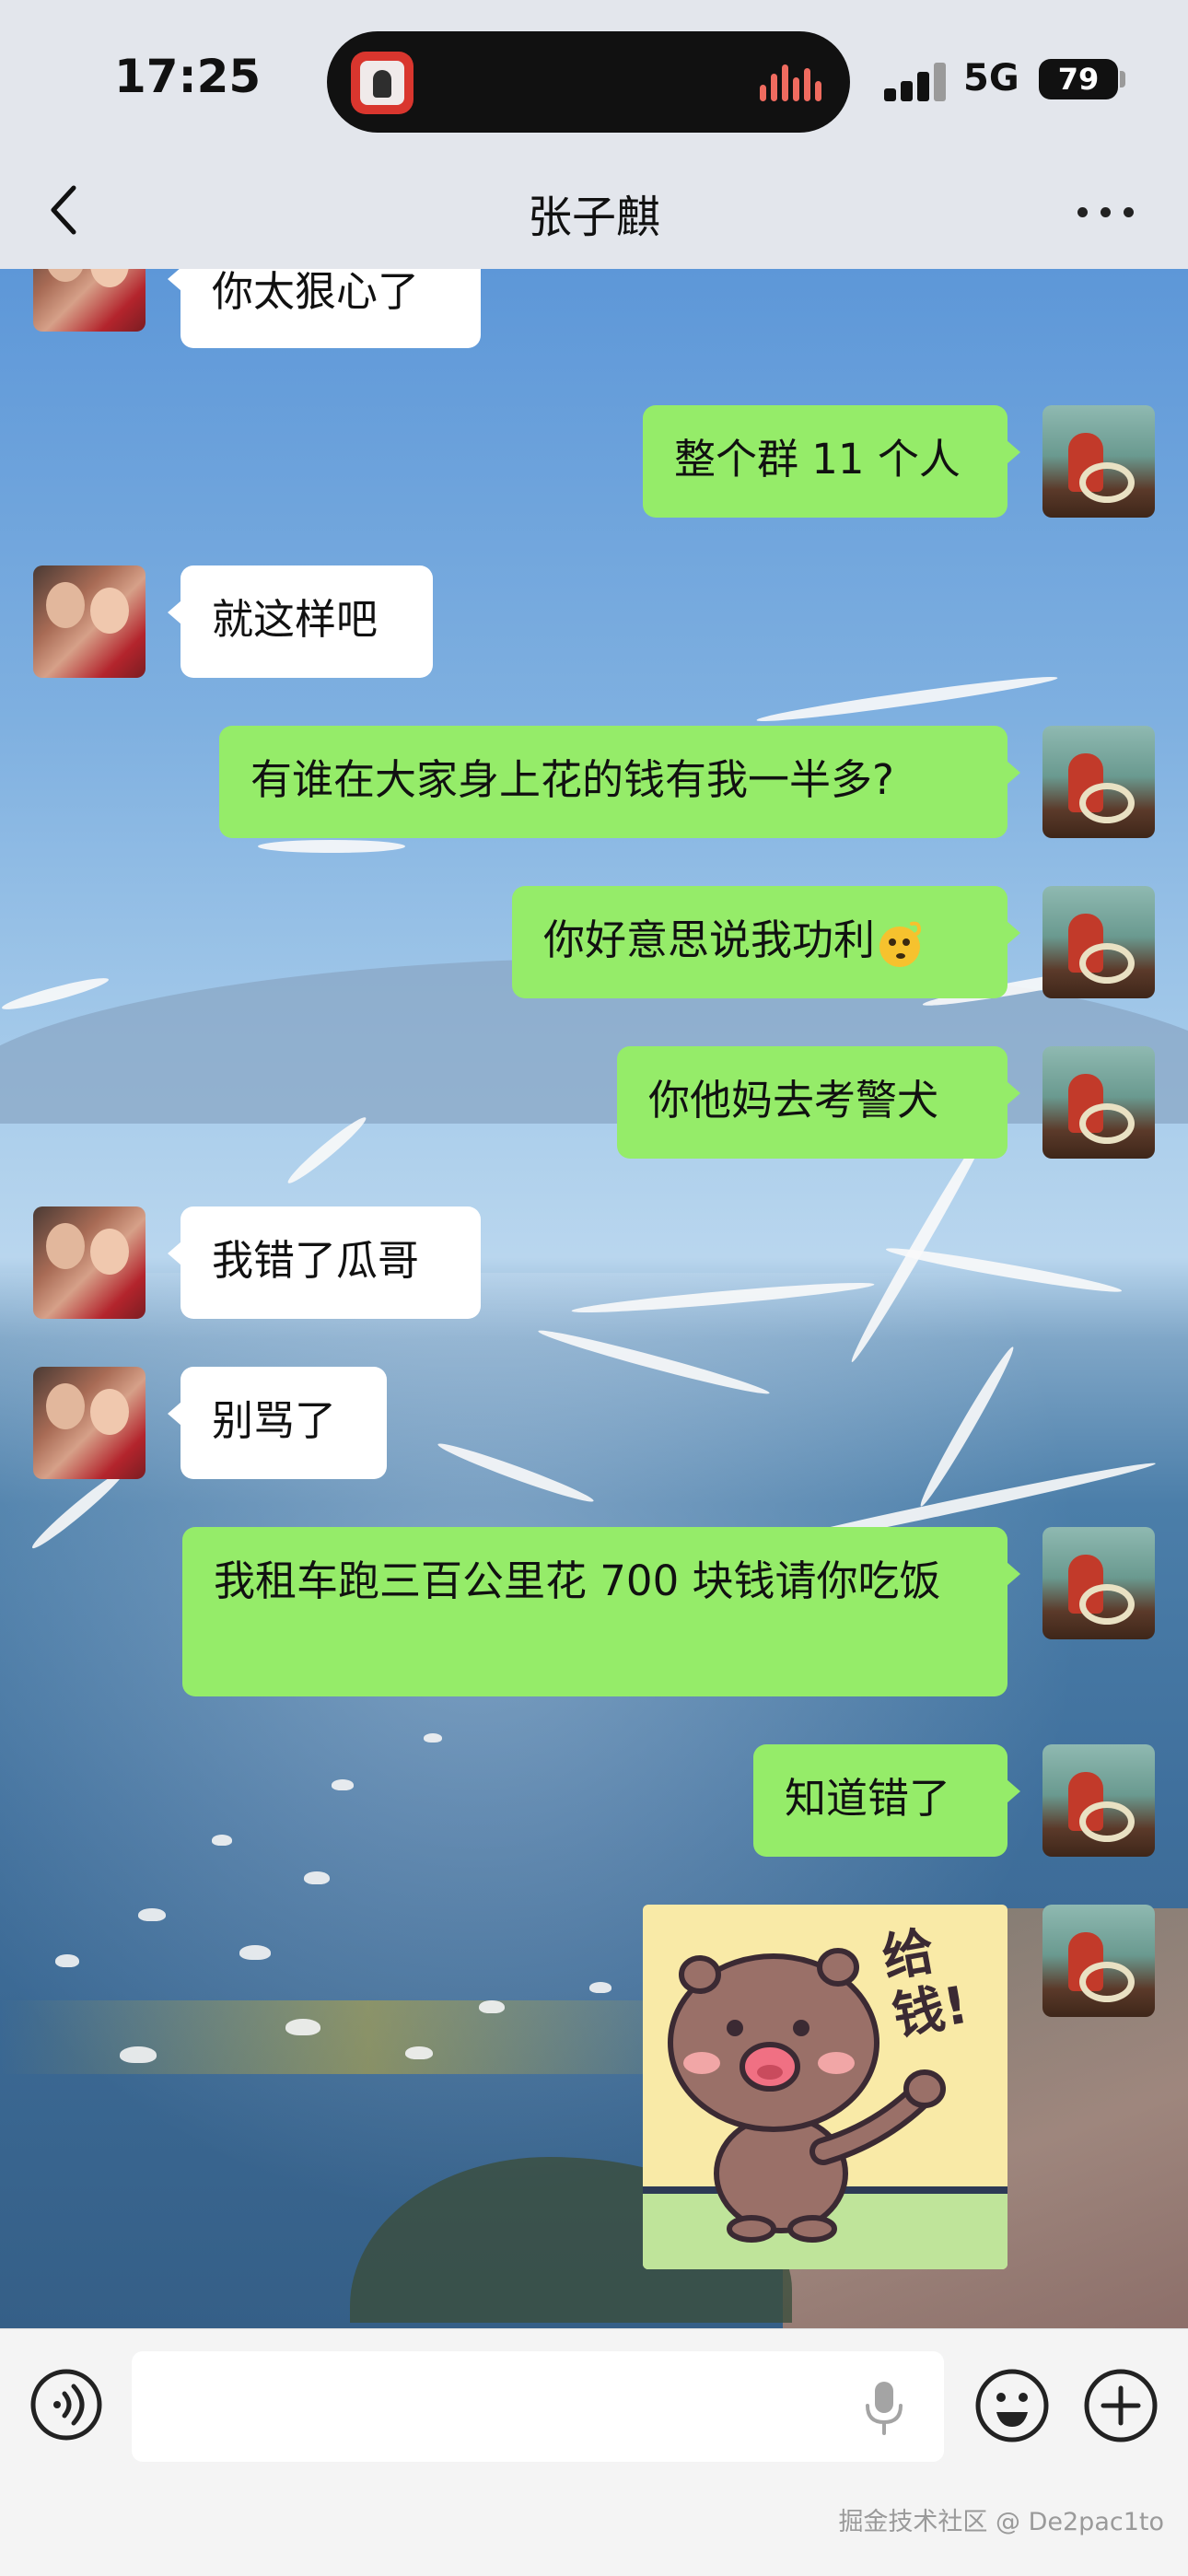  Describe the element at coordinates (886, 1800) in the screenshot. I see `message-bubble: 知道错了` at that location.